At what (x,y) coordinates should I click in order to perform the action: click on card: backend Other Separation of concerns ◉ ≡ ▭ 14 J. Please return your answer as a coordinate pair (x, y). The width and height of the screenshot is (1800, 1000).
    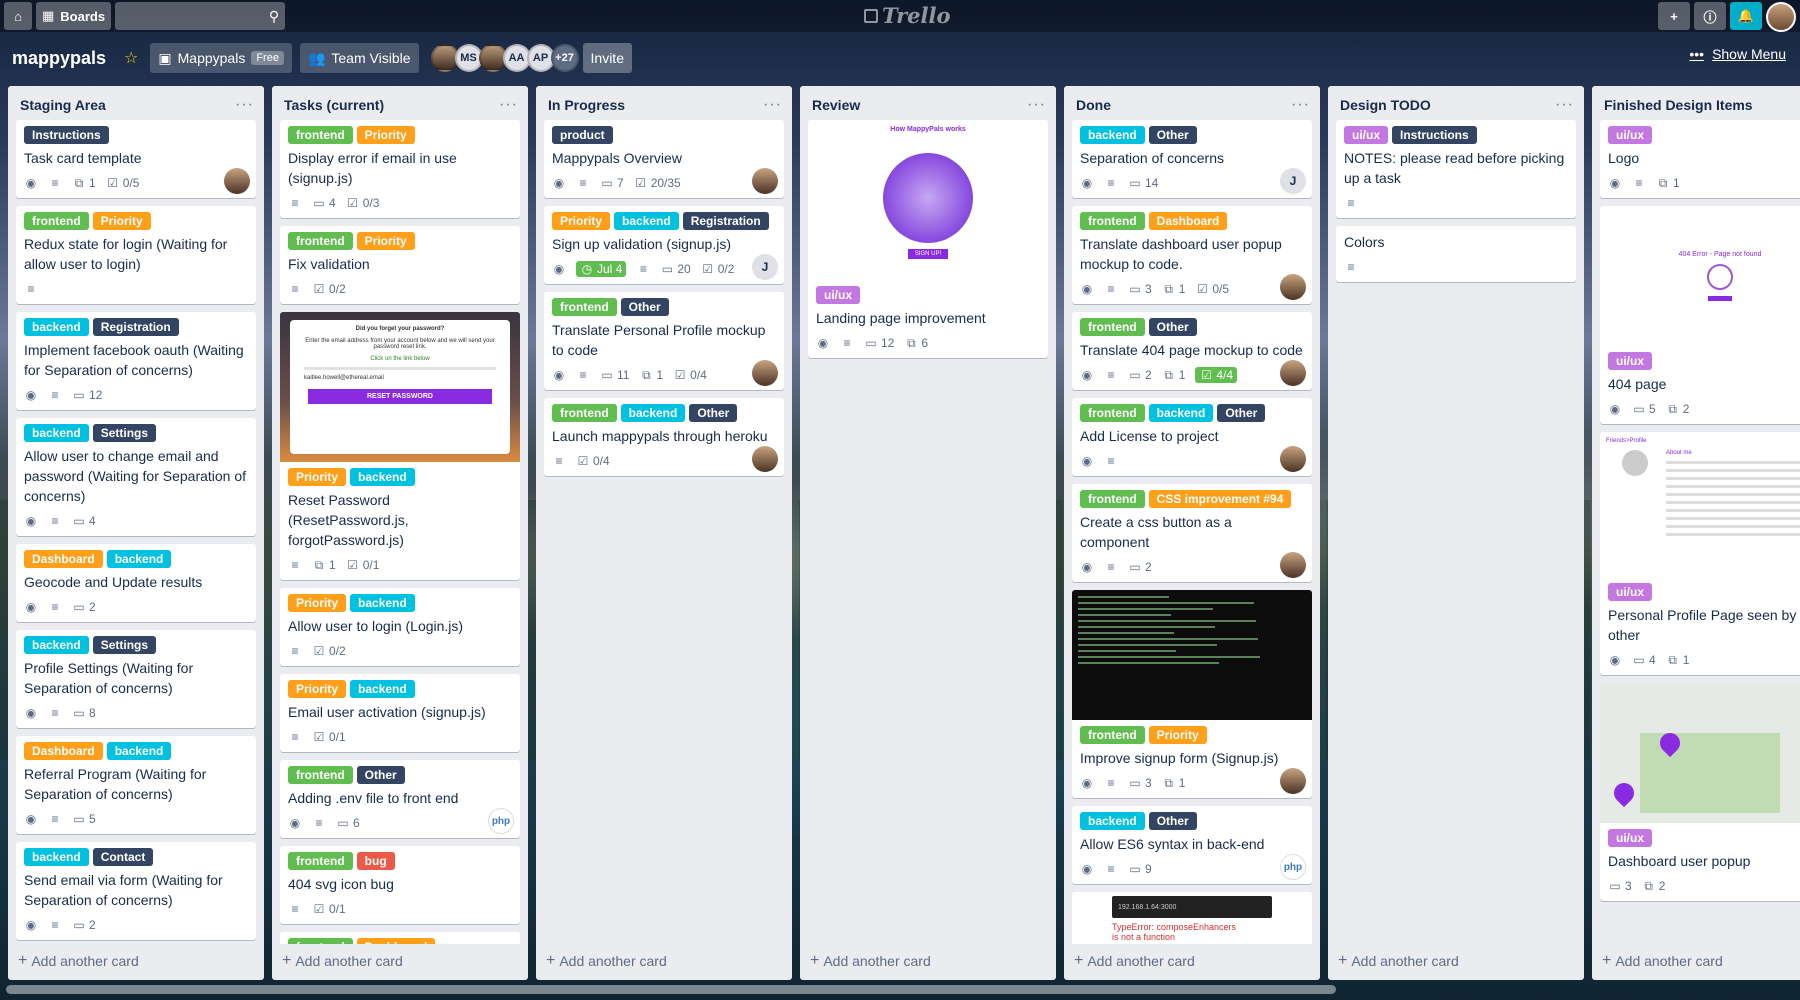
    Looking at the image, I should click on (1192, 159).